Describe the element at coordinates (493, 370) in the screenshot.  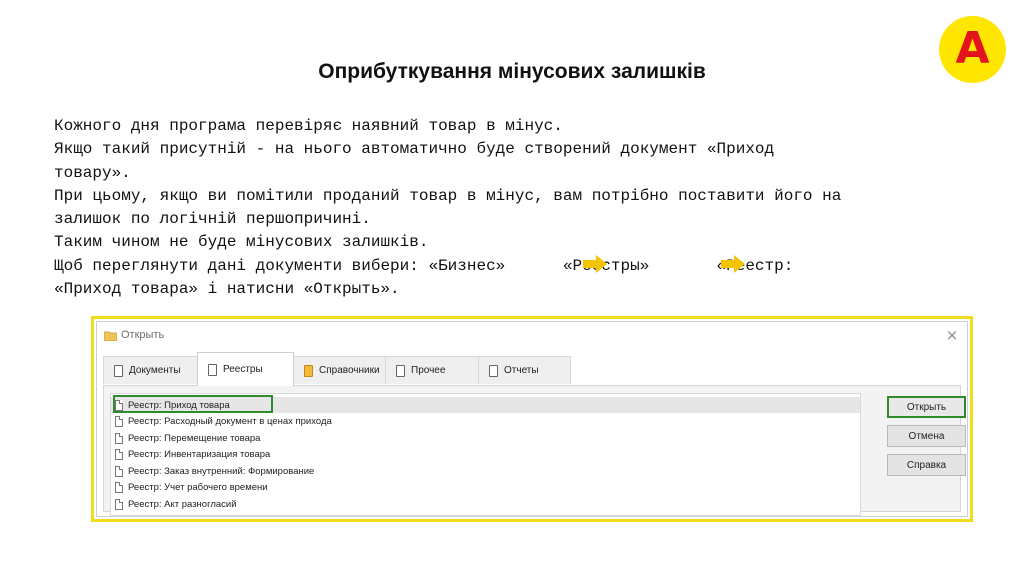
I see `report-icon` at that location.